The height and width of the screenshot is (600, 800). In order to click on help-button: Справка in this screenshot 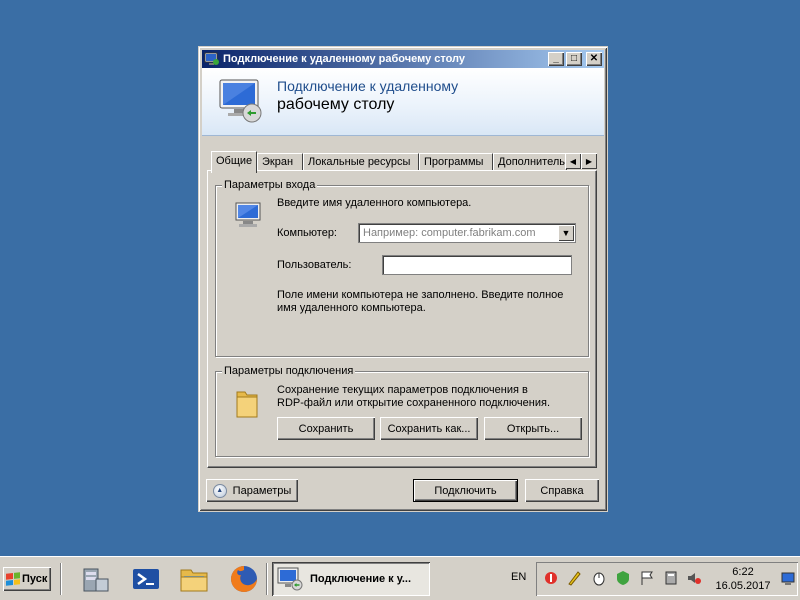, I will do `click(562, 490)`.